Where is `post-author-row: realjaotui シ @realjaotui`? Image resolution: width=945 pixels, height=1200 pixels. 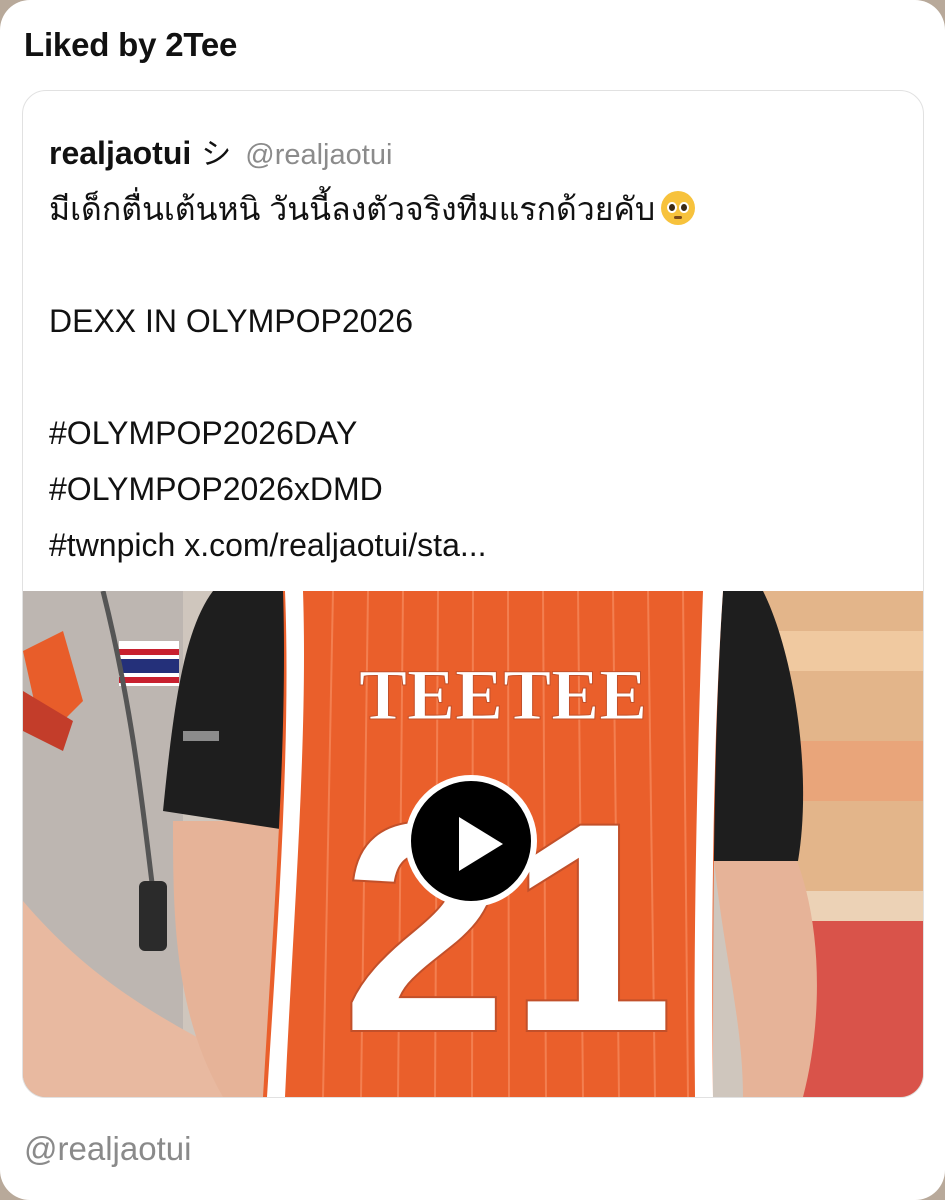 post-author-row: realjaotui シ @realjaotui is located at coordinates (220, 151).